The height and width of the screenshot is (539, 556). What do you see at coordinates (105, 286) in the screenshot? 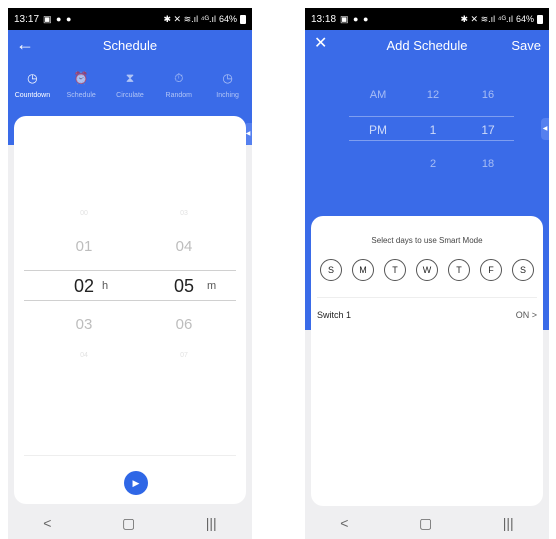
I see `hour-unit: h` at bounding box center [105, 286].